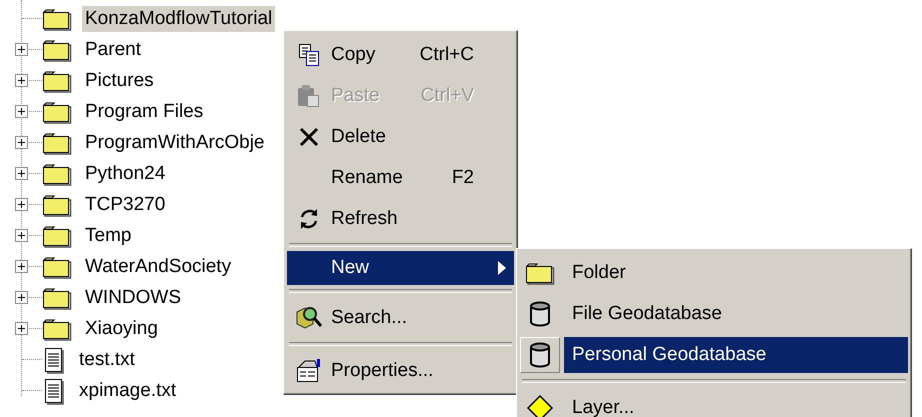 The image size is (922, 417). What do you see at coordinates (309, 371) in the screenshot?
I see `properties-icon` at bounding box center [309, 371].